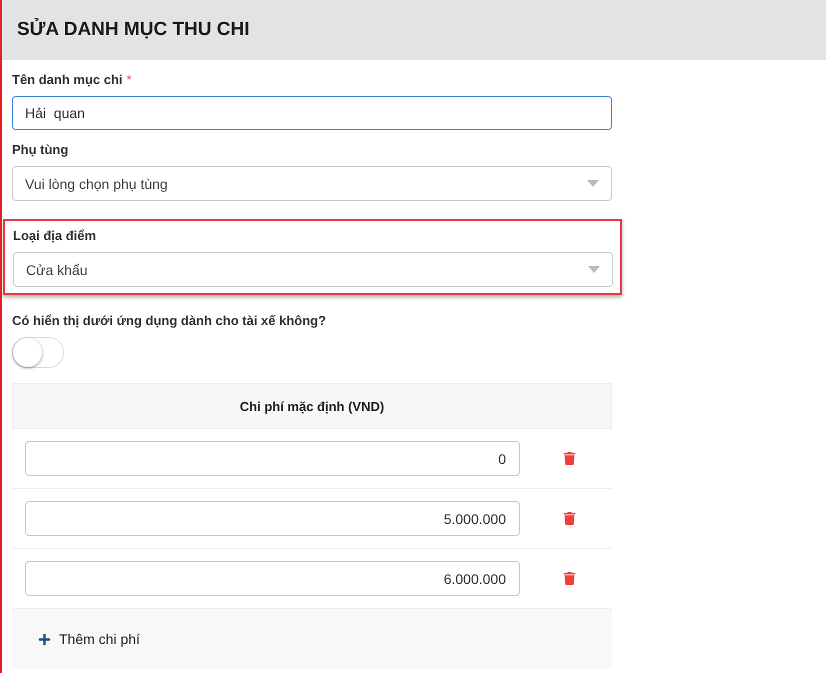 The image size is (826, 673). Describe the element at coordinates (170, 320) in the screenshot. I see `toggle-label: Có hiển thị dưới ứng dụng dành cho tài xế không?` at that location.